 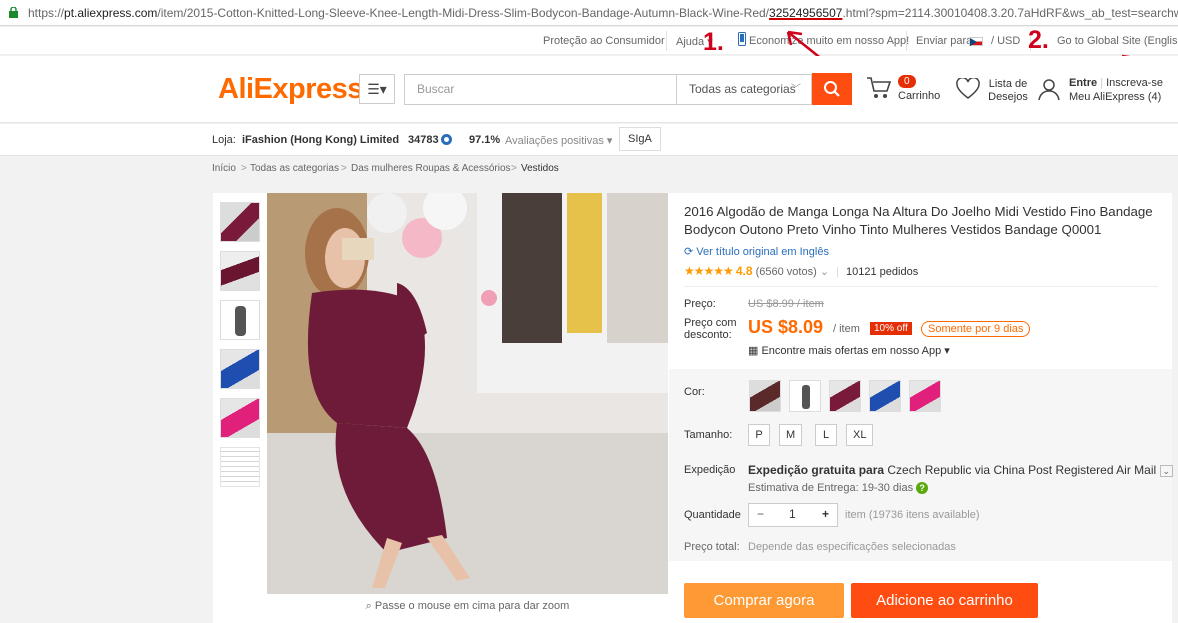 I want to click on annotation-one: 1., so click(x=713, y=42).